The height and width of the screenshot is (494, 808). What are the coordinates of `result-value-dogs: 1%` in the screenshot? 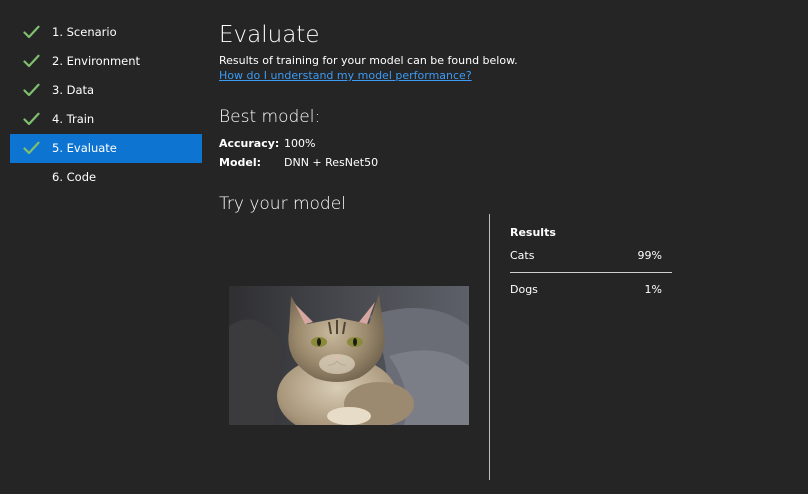 It's located at (653, 289).